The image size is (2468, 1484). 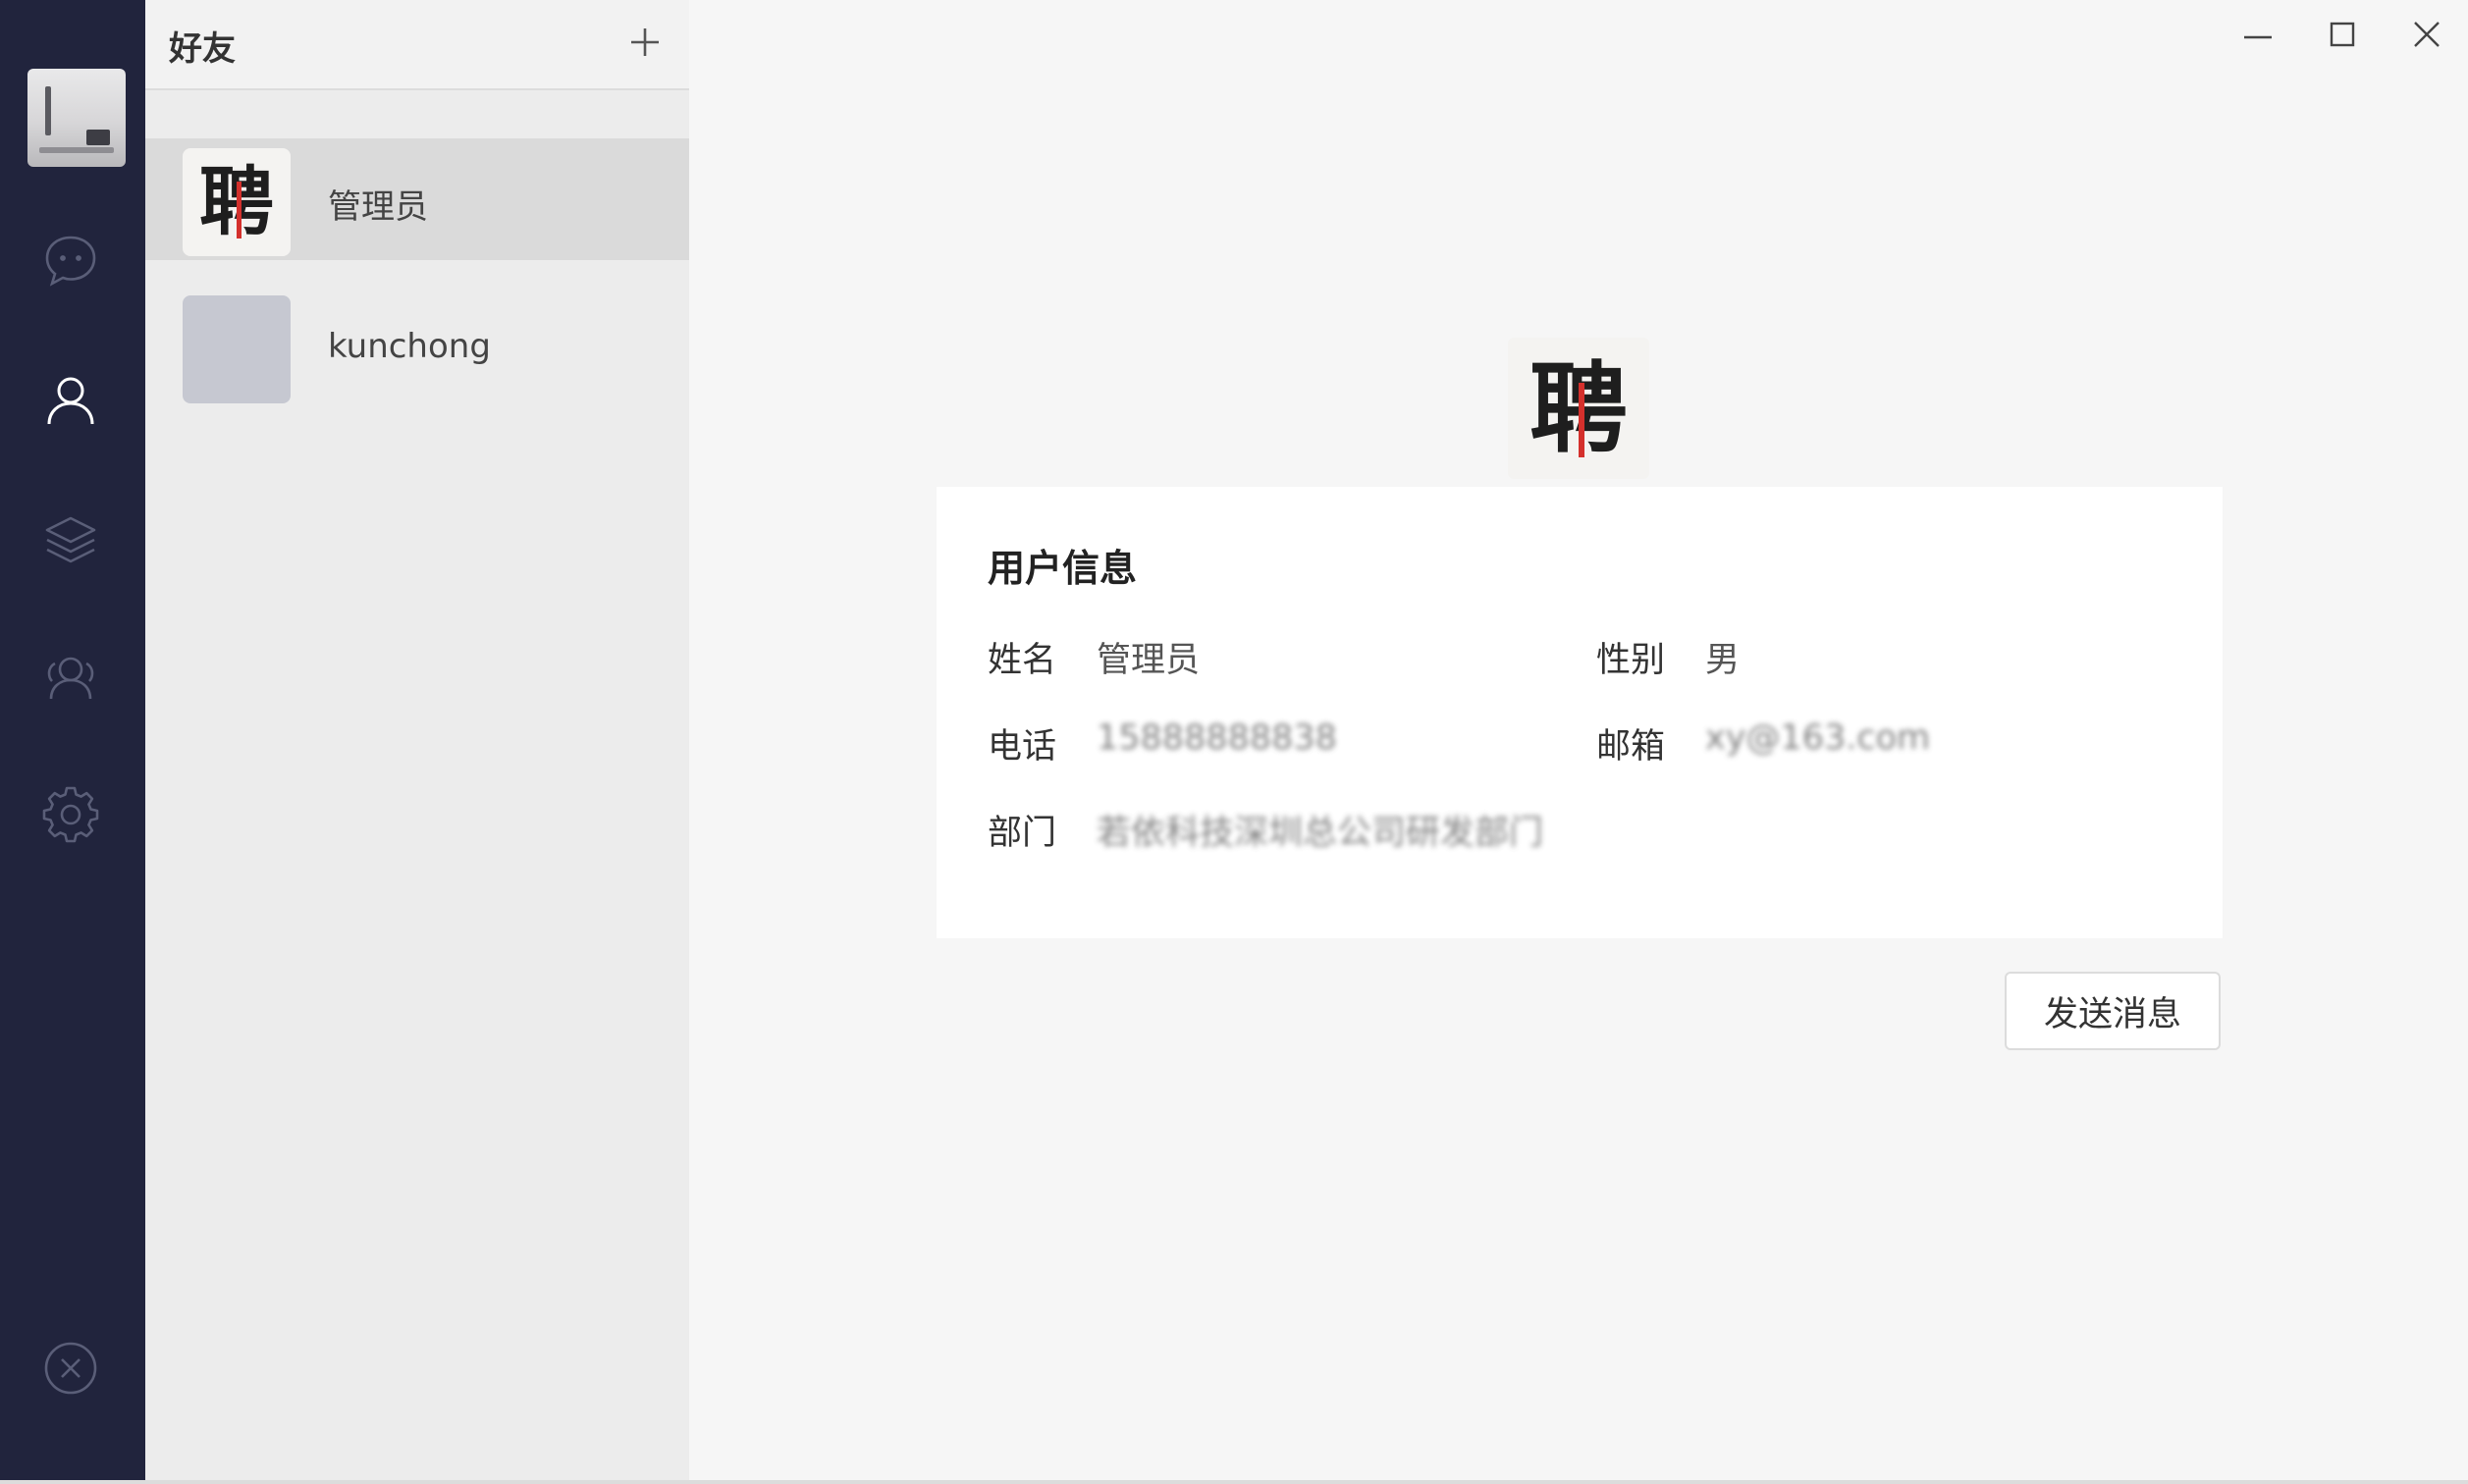 I want to click on window-bottom-border, so click(x=1234, y=1482).